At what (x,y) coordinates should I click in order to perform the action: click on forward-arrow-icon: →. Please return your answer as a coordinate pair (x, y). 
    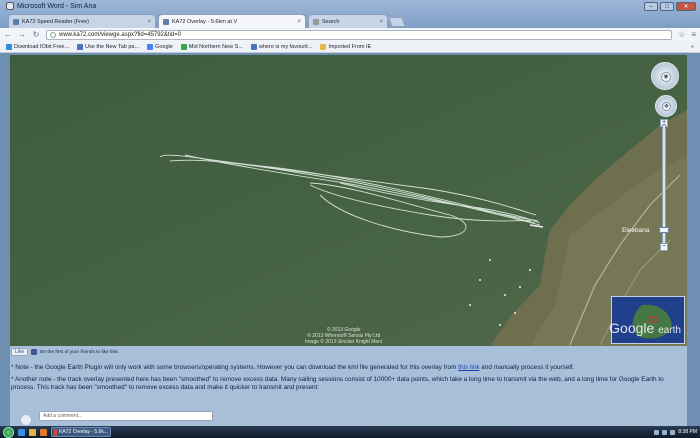
    Looking at the image, I should click on (22, 34).